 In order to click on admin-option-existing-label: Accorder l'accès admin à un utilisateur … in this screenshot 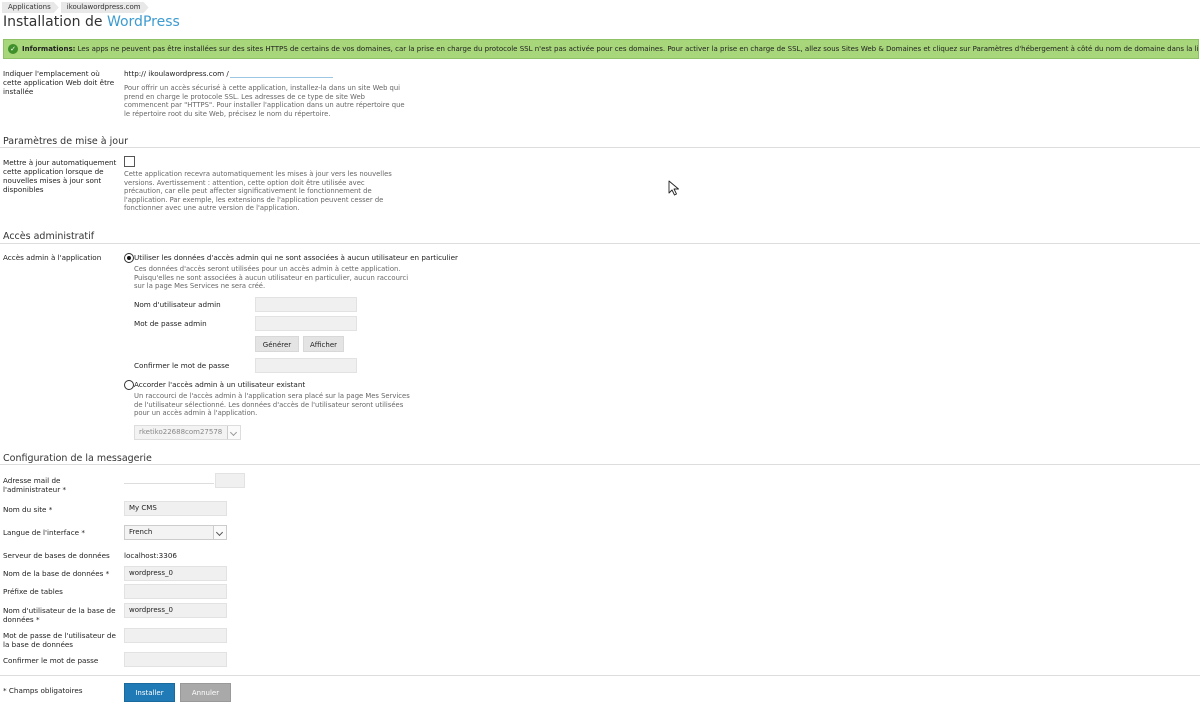, I will do `click(219, 384)`.